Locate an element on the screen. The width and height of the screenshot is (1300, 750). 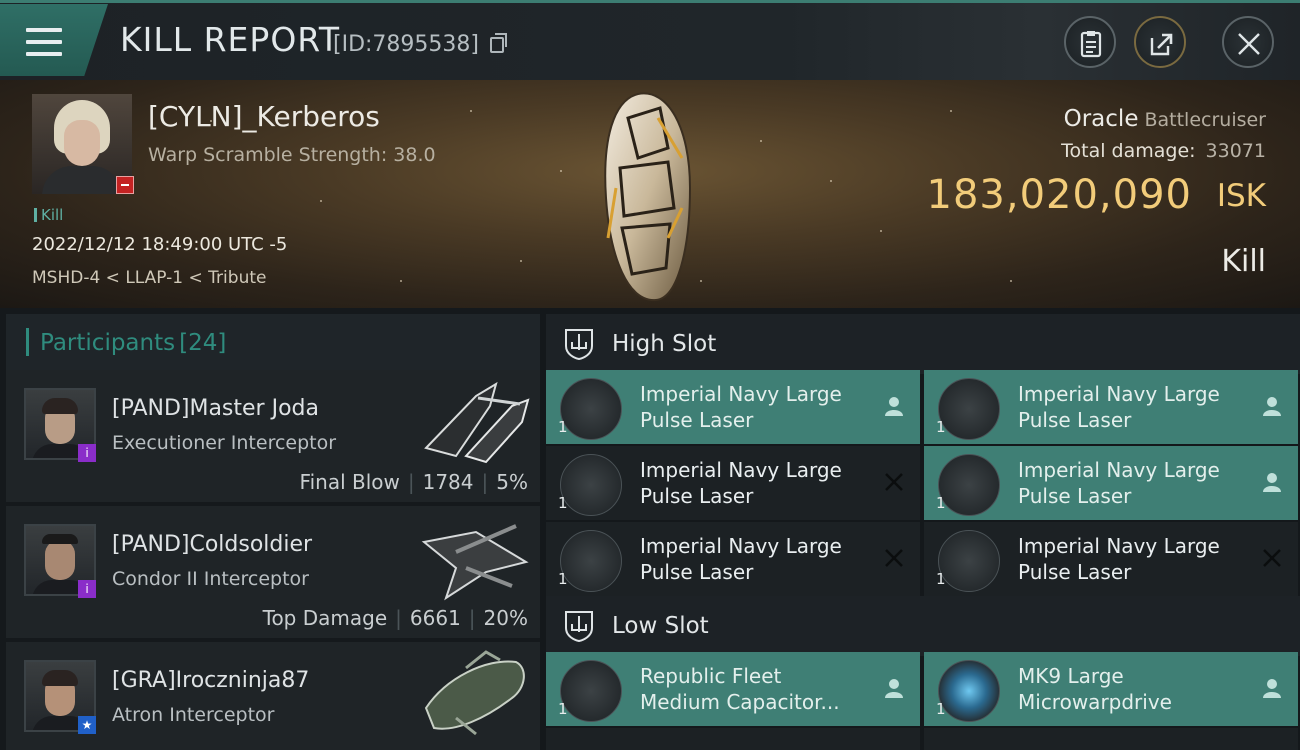
corp-badge-icon: ★ is located at coordinates (87, 725).